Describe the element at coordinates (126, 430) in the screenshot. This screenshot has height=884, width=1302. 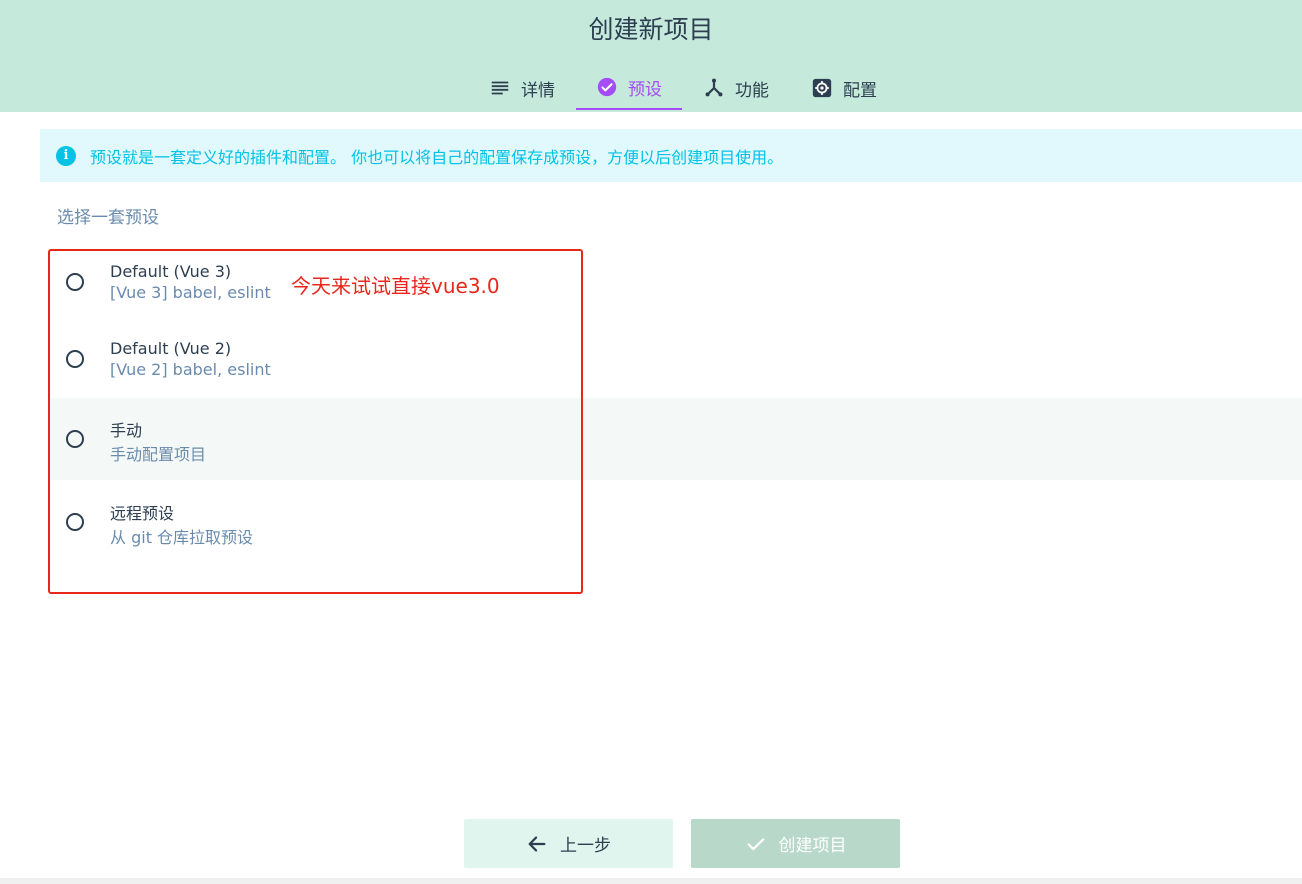
I see `preset-name: 手动` at that location.